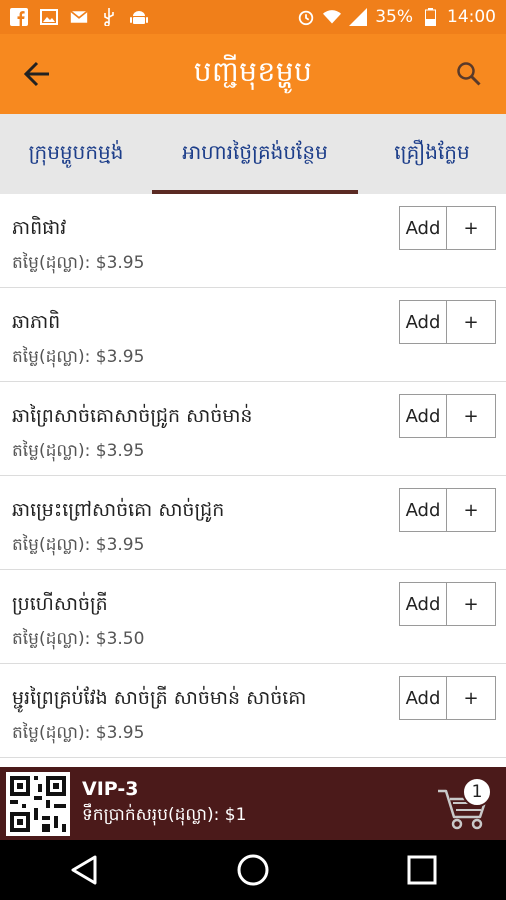  Describe the element at coordinates (39, 228) in the screenshot. I see `item-name: ភាពិផាវ` at that location.